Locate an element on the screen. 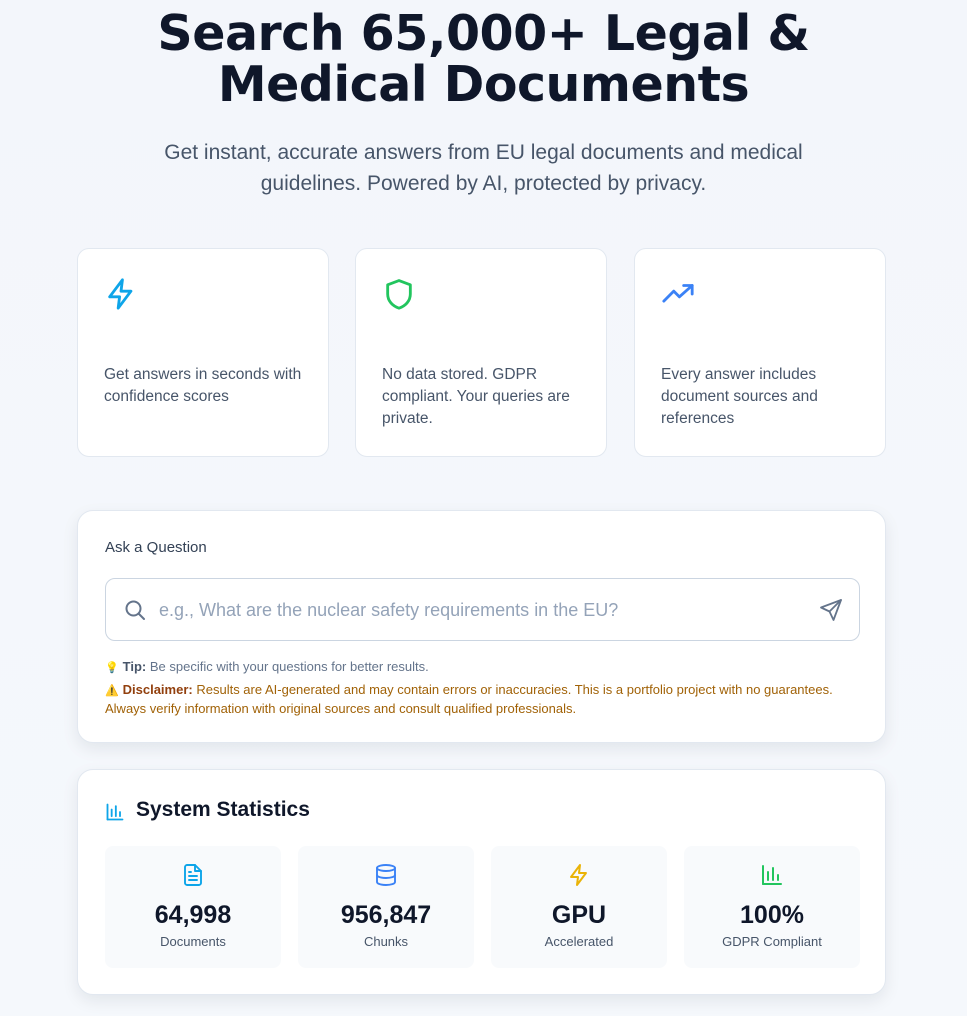 The width and height of the screenshot is (967, 1016). page-title: Search 65,000+ Legal & Medical Documents is located at coordinates (483, 59).